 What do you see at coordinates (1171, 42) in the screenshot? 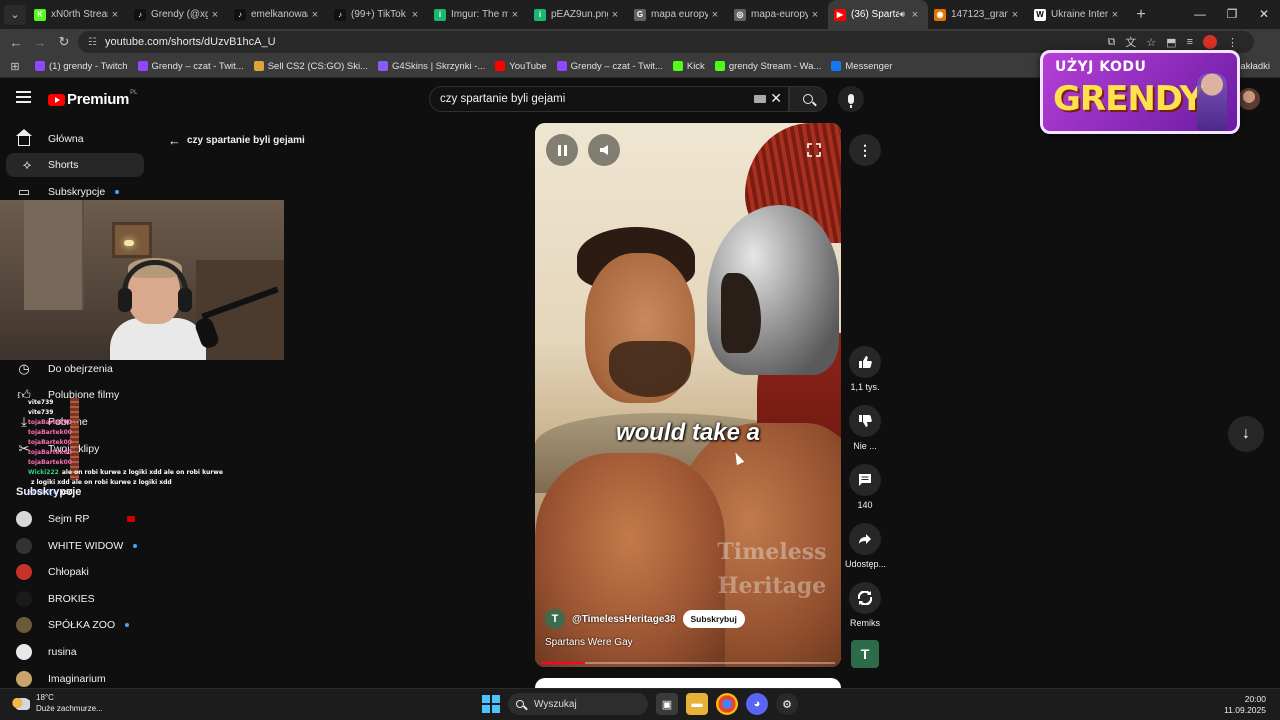
I see `extensions-icon: ⬒` at bounding box center [1171, 42].